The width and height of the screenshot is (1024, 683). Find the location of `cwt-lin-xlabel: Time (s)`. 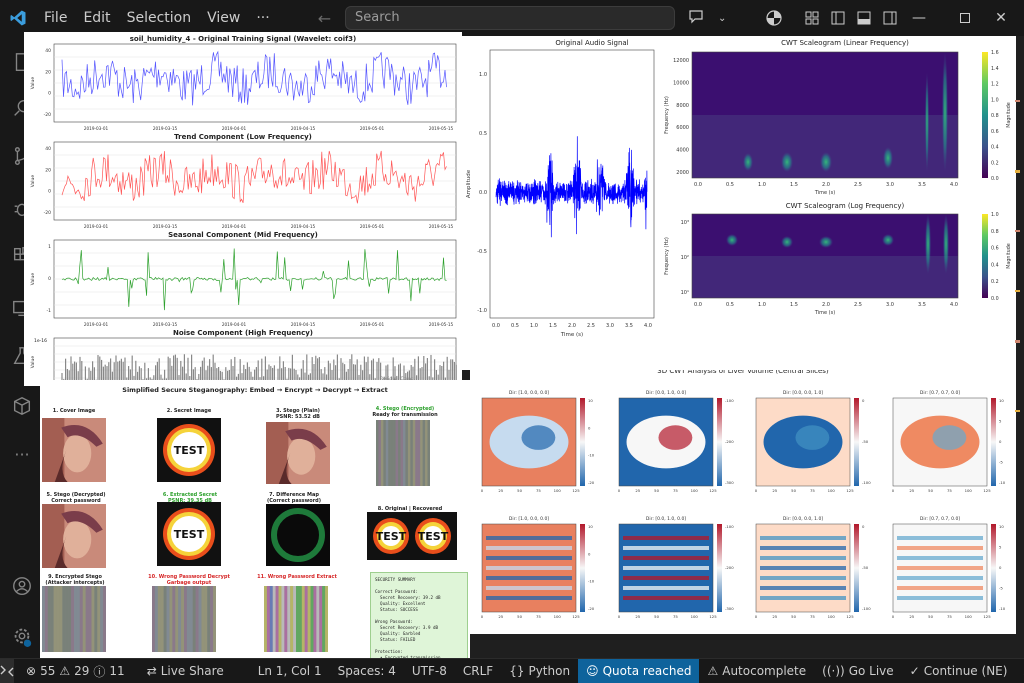

cwt-lin-xlabel: Time (s) is located at coordinates (824, 193).